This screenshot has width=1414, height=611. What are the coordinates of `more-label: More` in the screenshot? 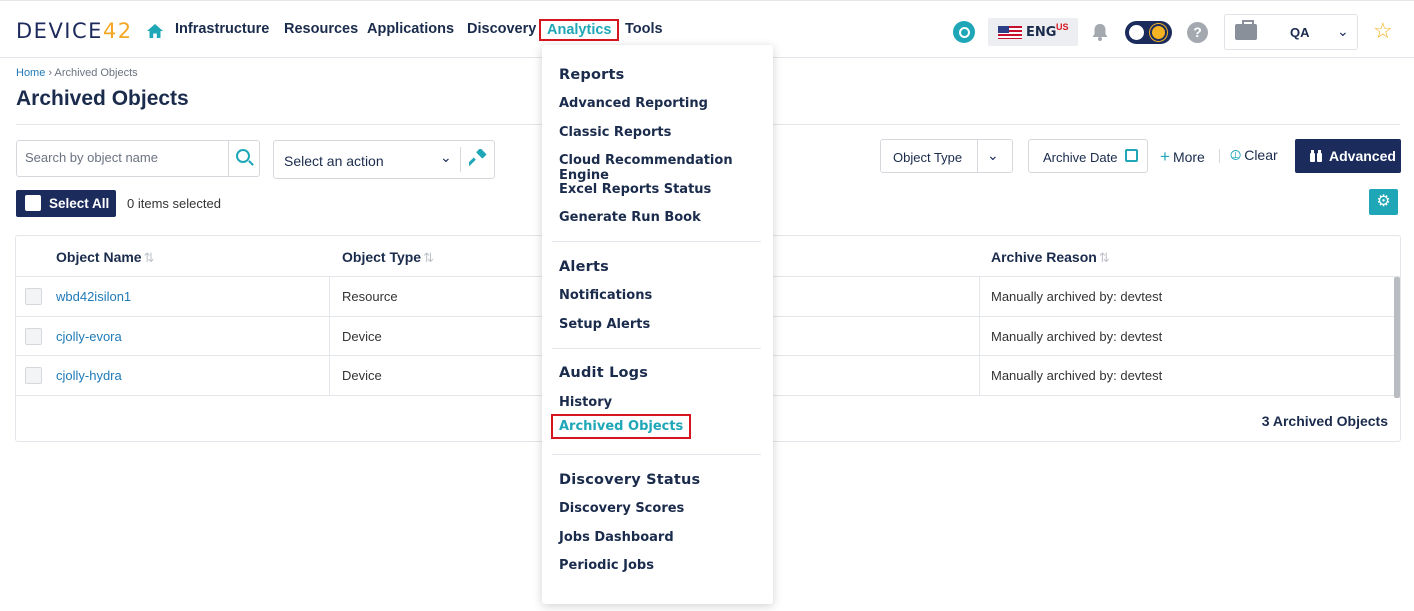 It's located at (1188, 157).